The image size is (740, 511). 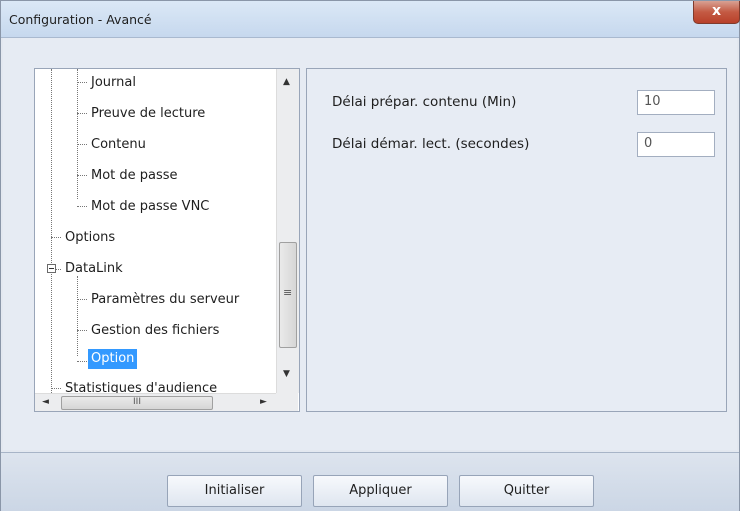 I want to click on tree-vertical-scrollbar: ▲ ≡ ▼, so click(x=287, y=231).